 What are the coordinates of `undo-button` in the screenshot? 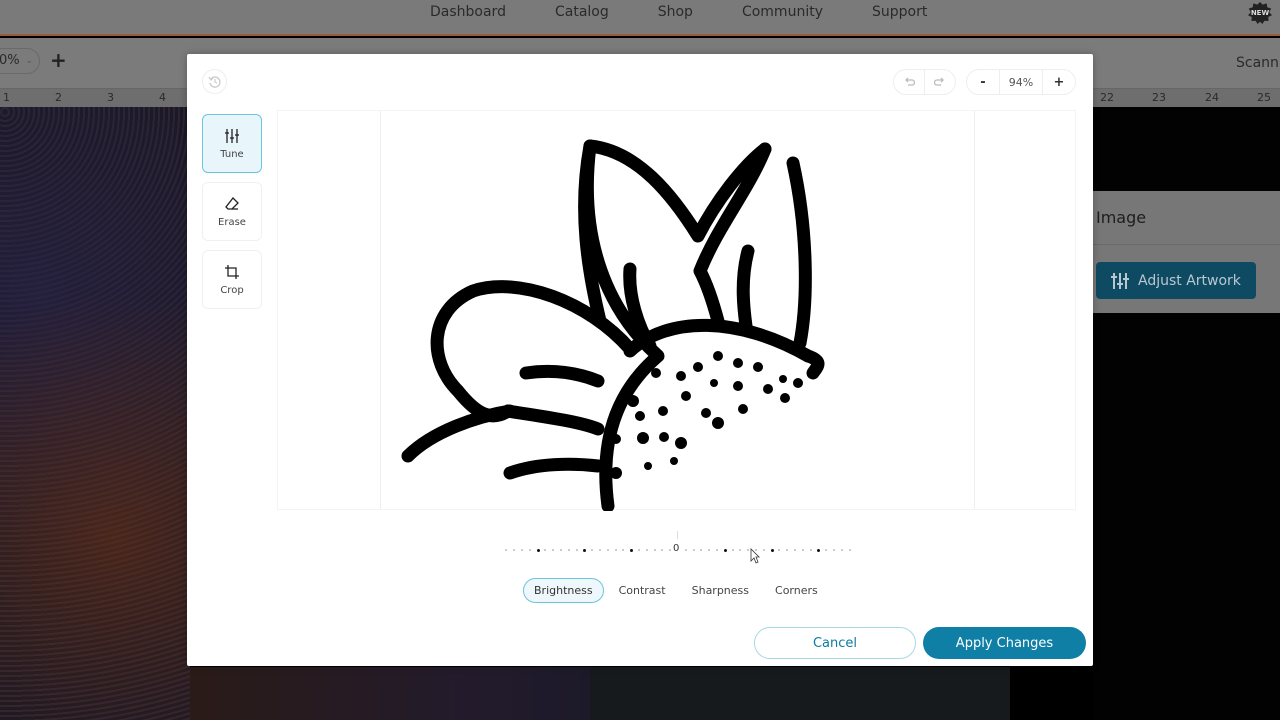 It's located at (909, 82).